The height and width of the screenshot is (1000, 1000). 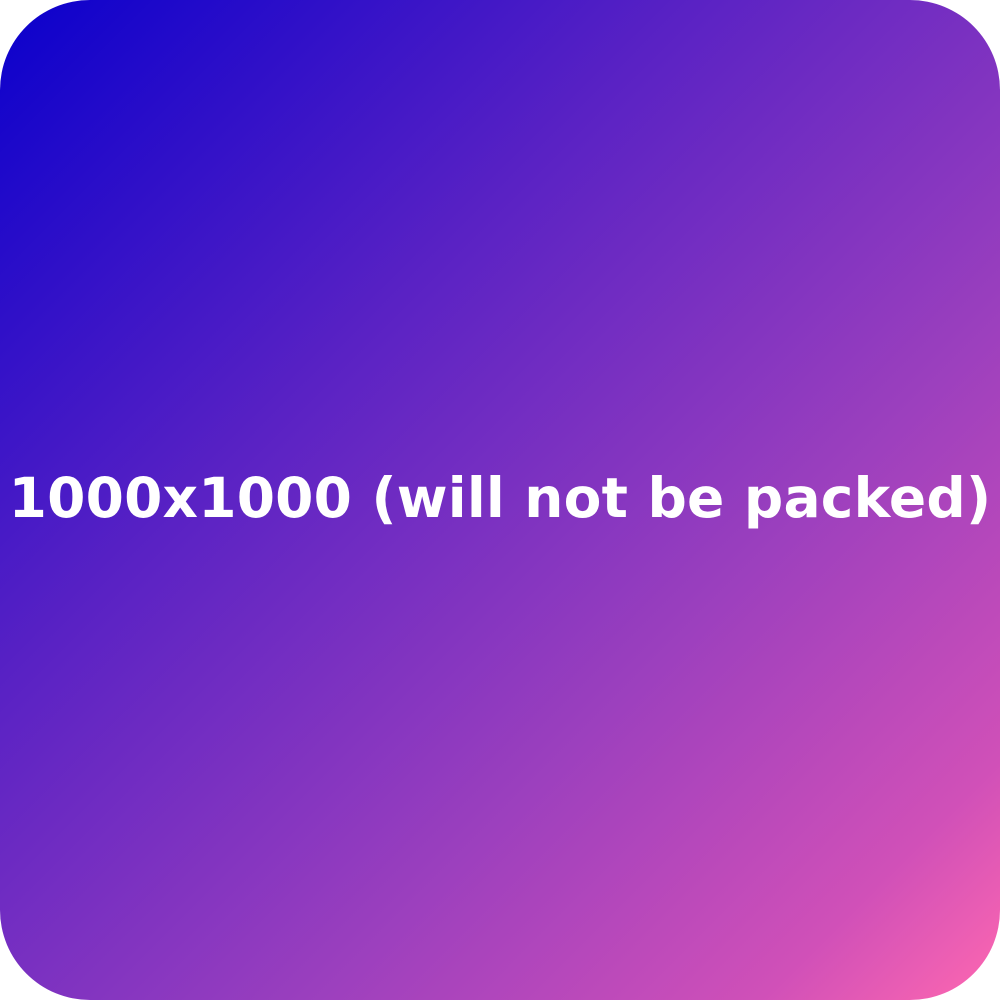 I want to click on dimension-caption: 1000x1000 (will not be packed), so click(x=500, y=498).